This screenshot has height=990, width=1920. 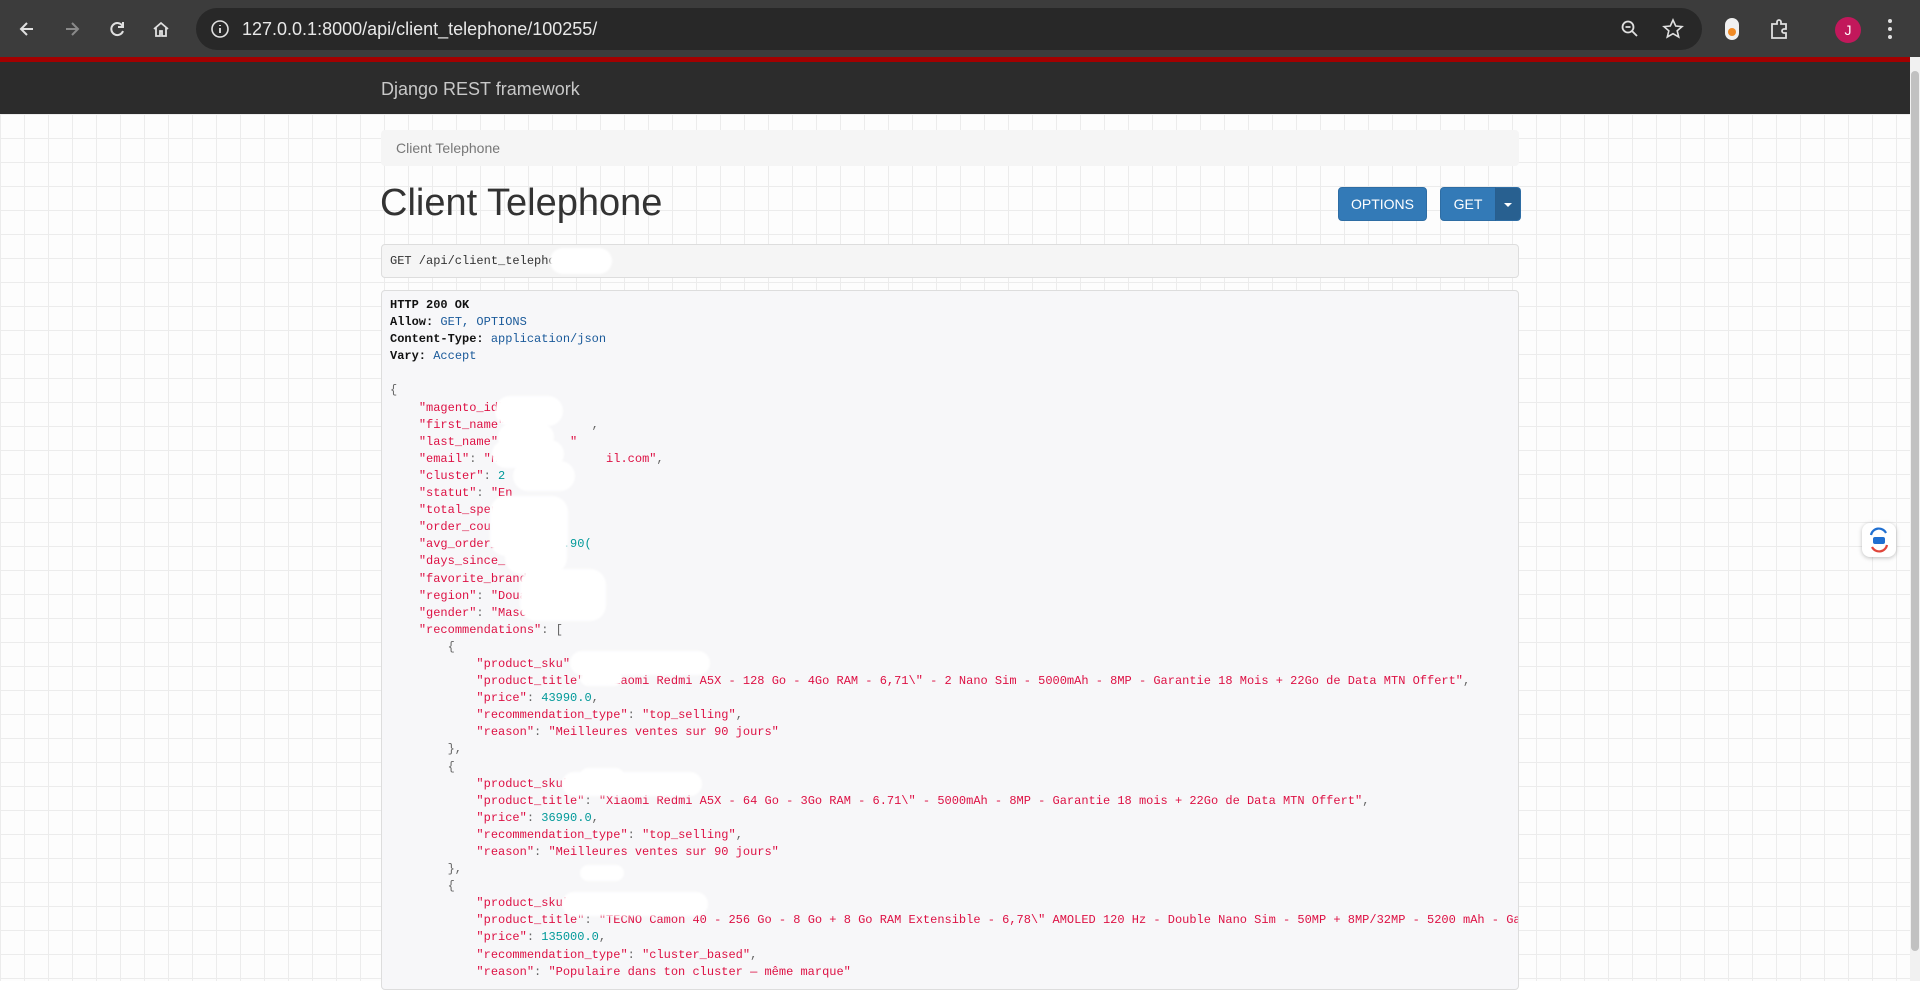 I want to click on page-scrollbar, so click(x=1915, y=519).